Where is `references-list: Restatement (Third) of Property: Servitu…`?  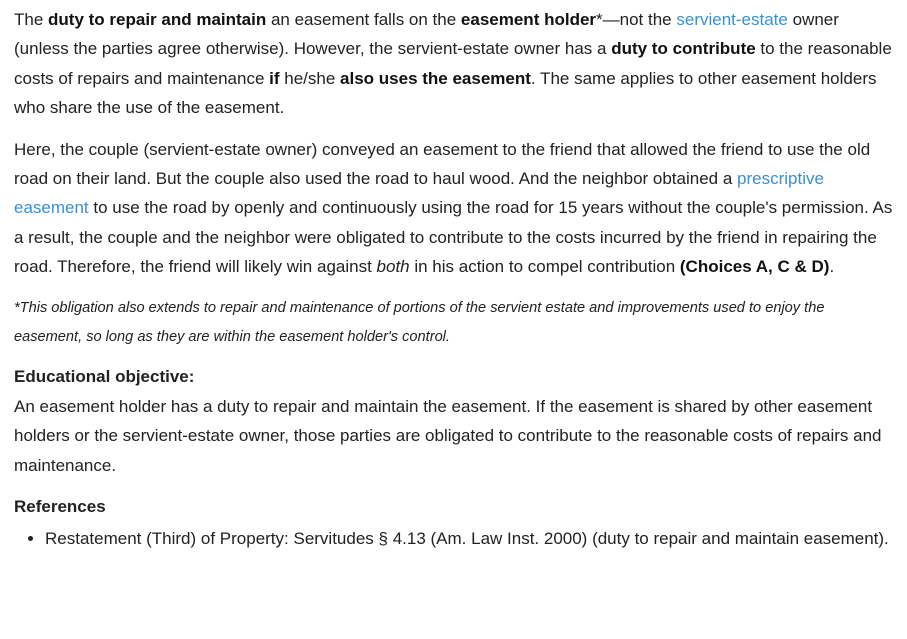
references-list: Restatement (Third) of Property: Servitu… is located at coordinates (453, 538).